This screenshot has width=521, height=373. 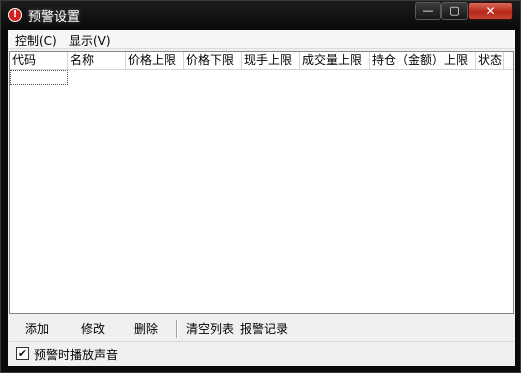 What do you see at coordinates (271, 61) in the screenshot?
I see `column-header-current-volume-upper: 现手上限` at bounding box center [271, 61].